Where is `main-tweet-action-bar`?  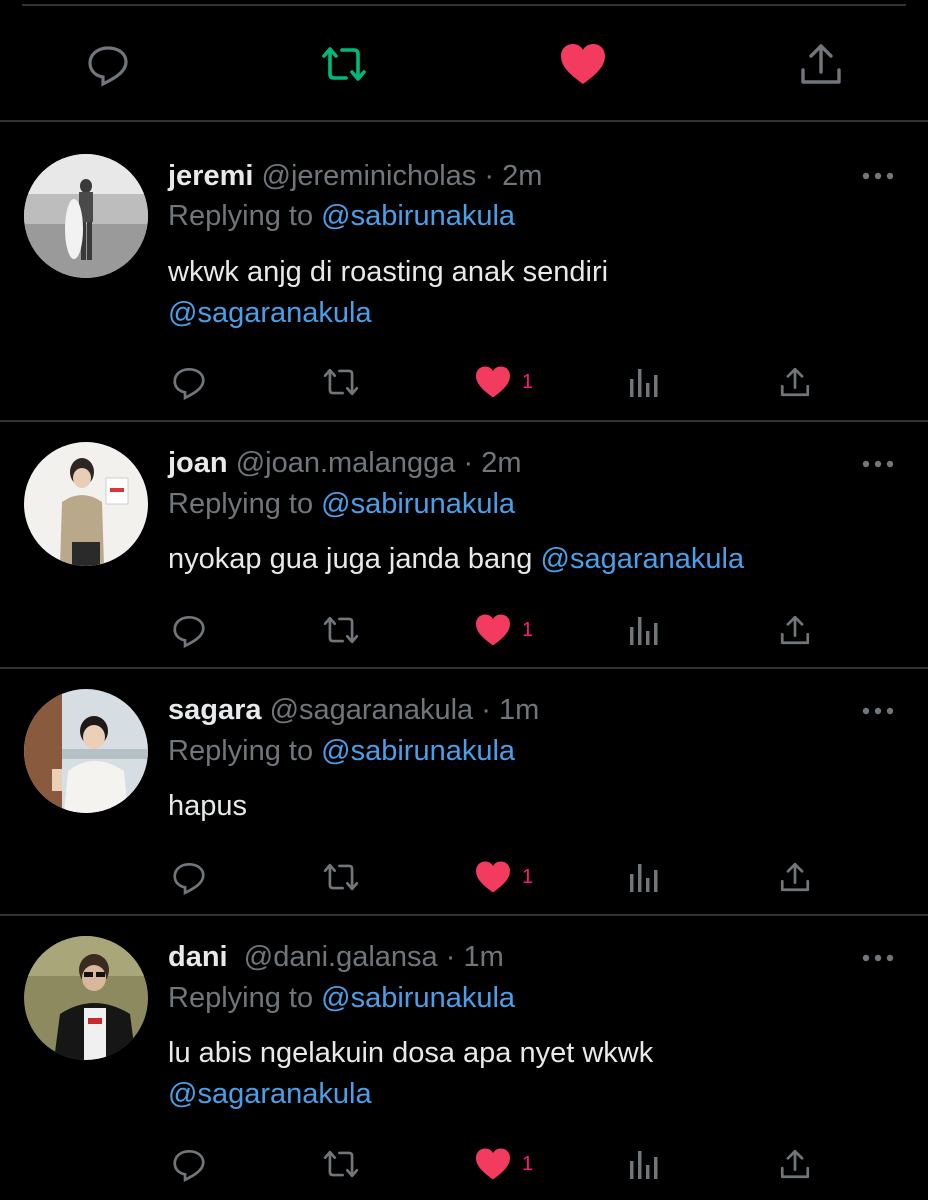 main-tweet-action-bar is located at coordinates (464, 60).